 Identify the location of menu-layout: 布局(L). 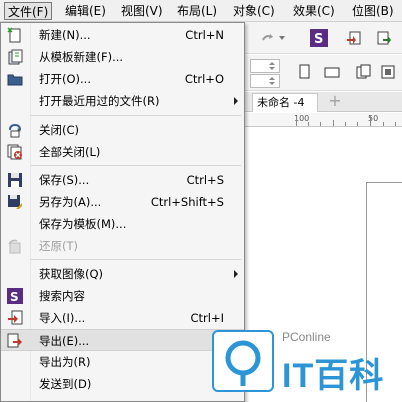
(197, 11).